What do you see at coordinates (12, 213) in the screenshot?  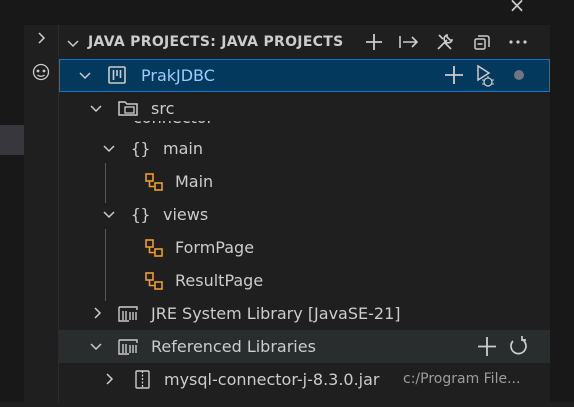 I see `editor-side-strip` at bounding box center [12, 213].